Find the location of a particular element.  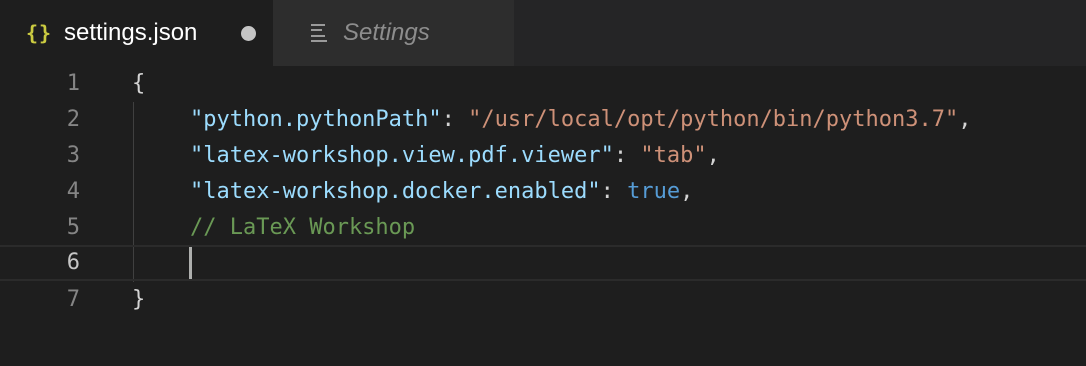

line-number: 5 is located at coordinates (73, 227).